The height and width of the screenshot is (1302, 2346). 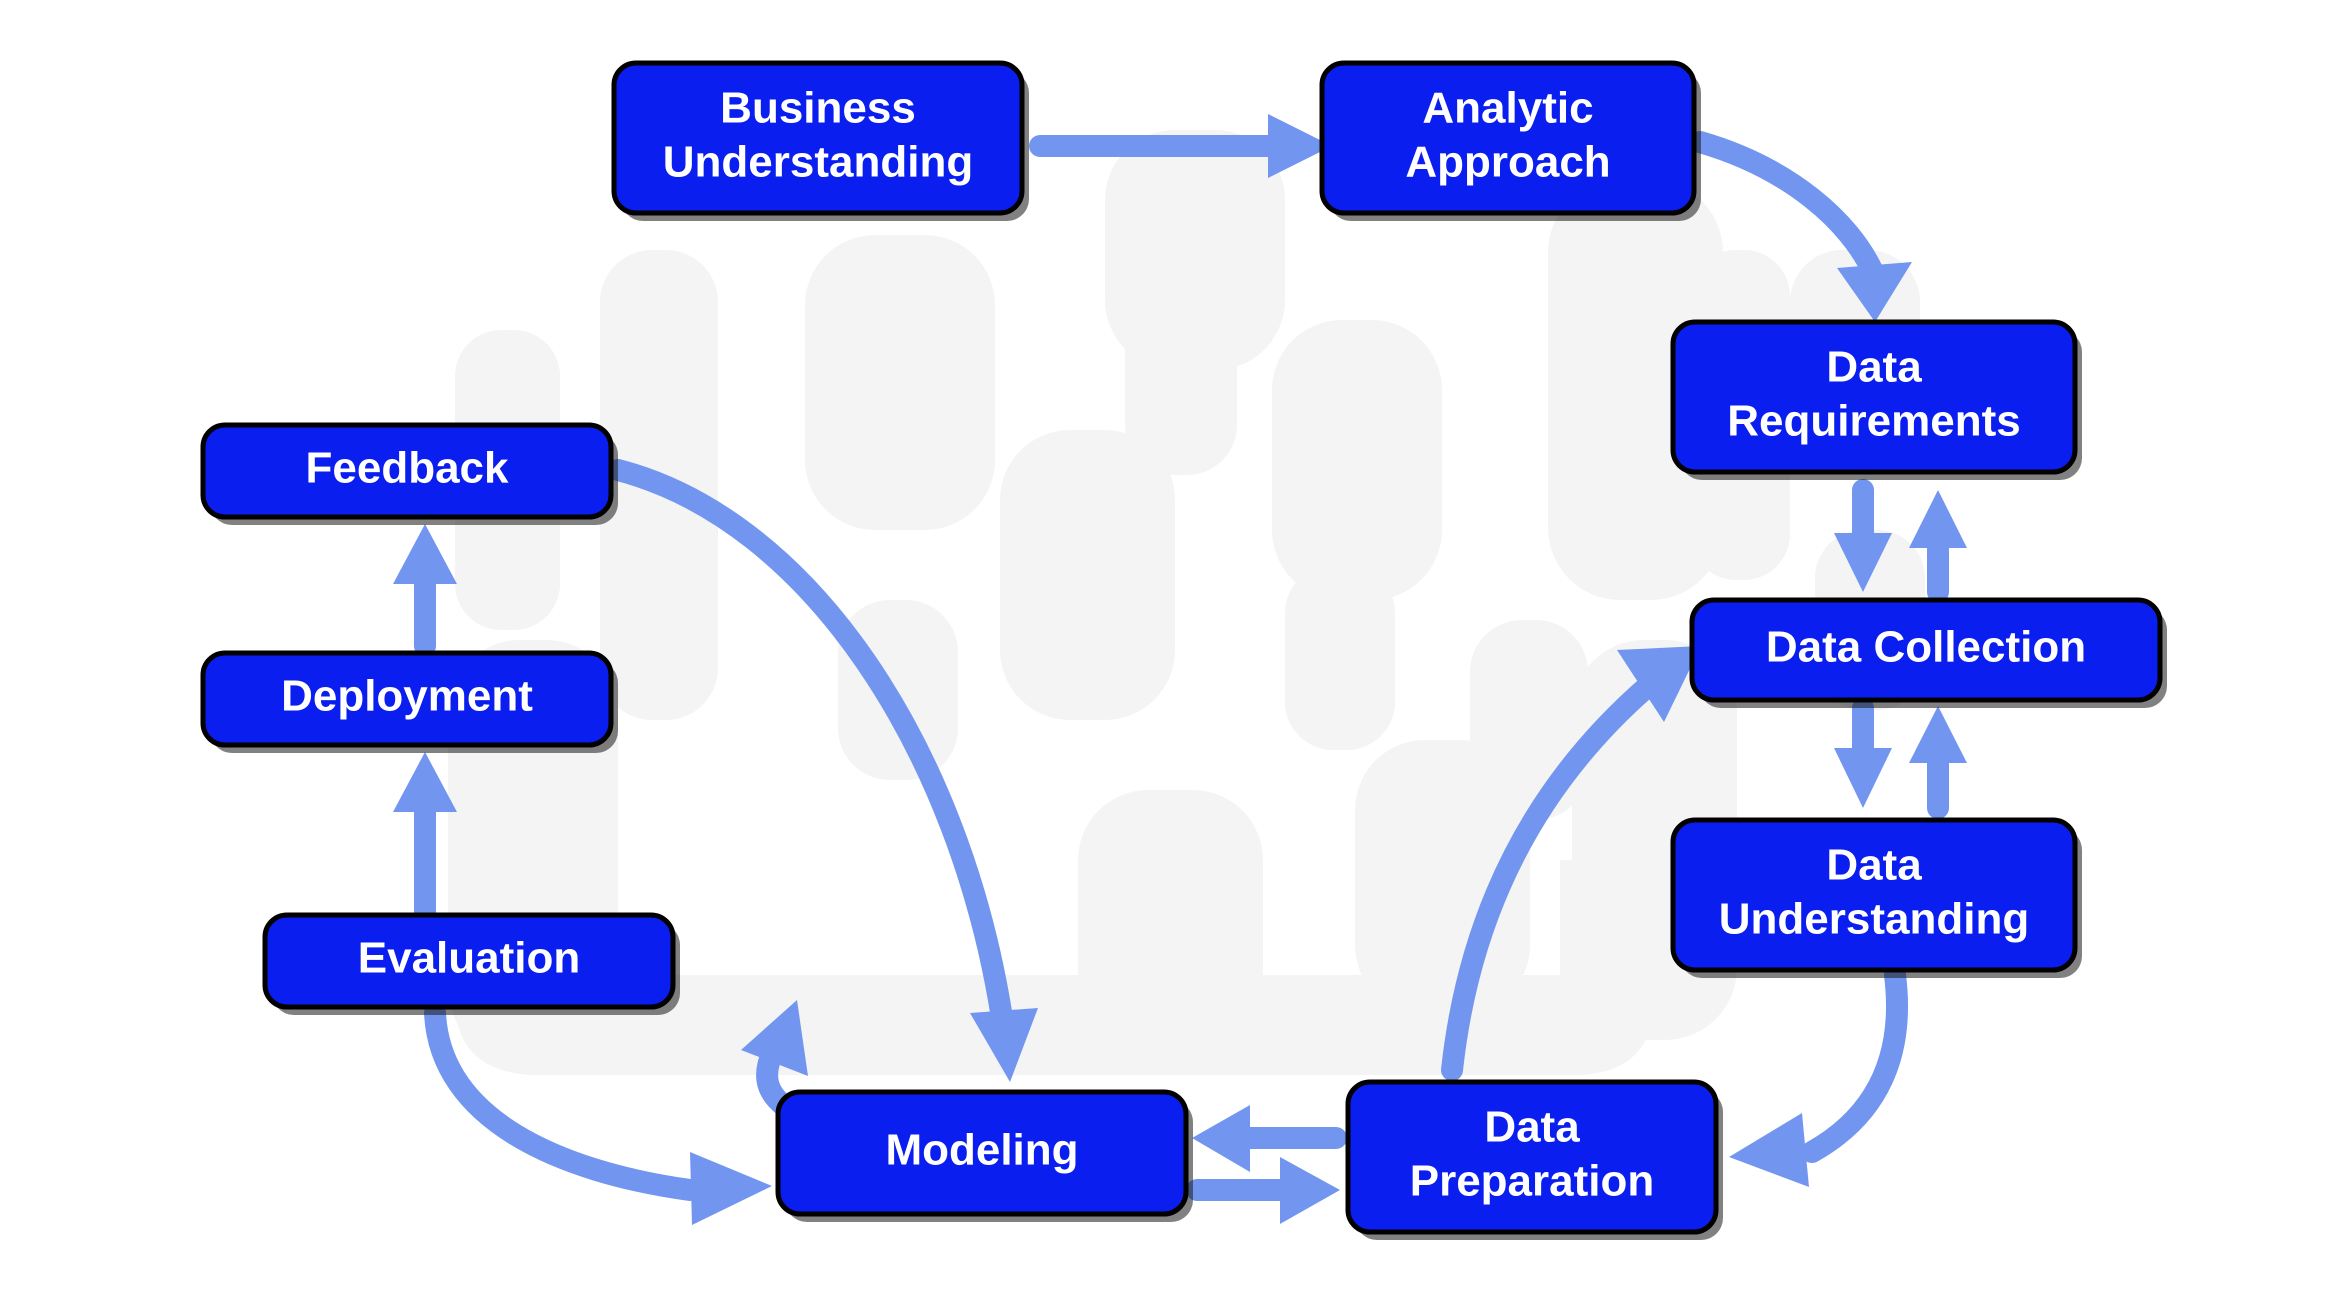 What do you see at coordinates (408, 468) in the screenshot?
I see `node-label: Feedback` at bounding box center [408, 468].